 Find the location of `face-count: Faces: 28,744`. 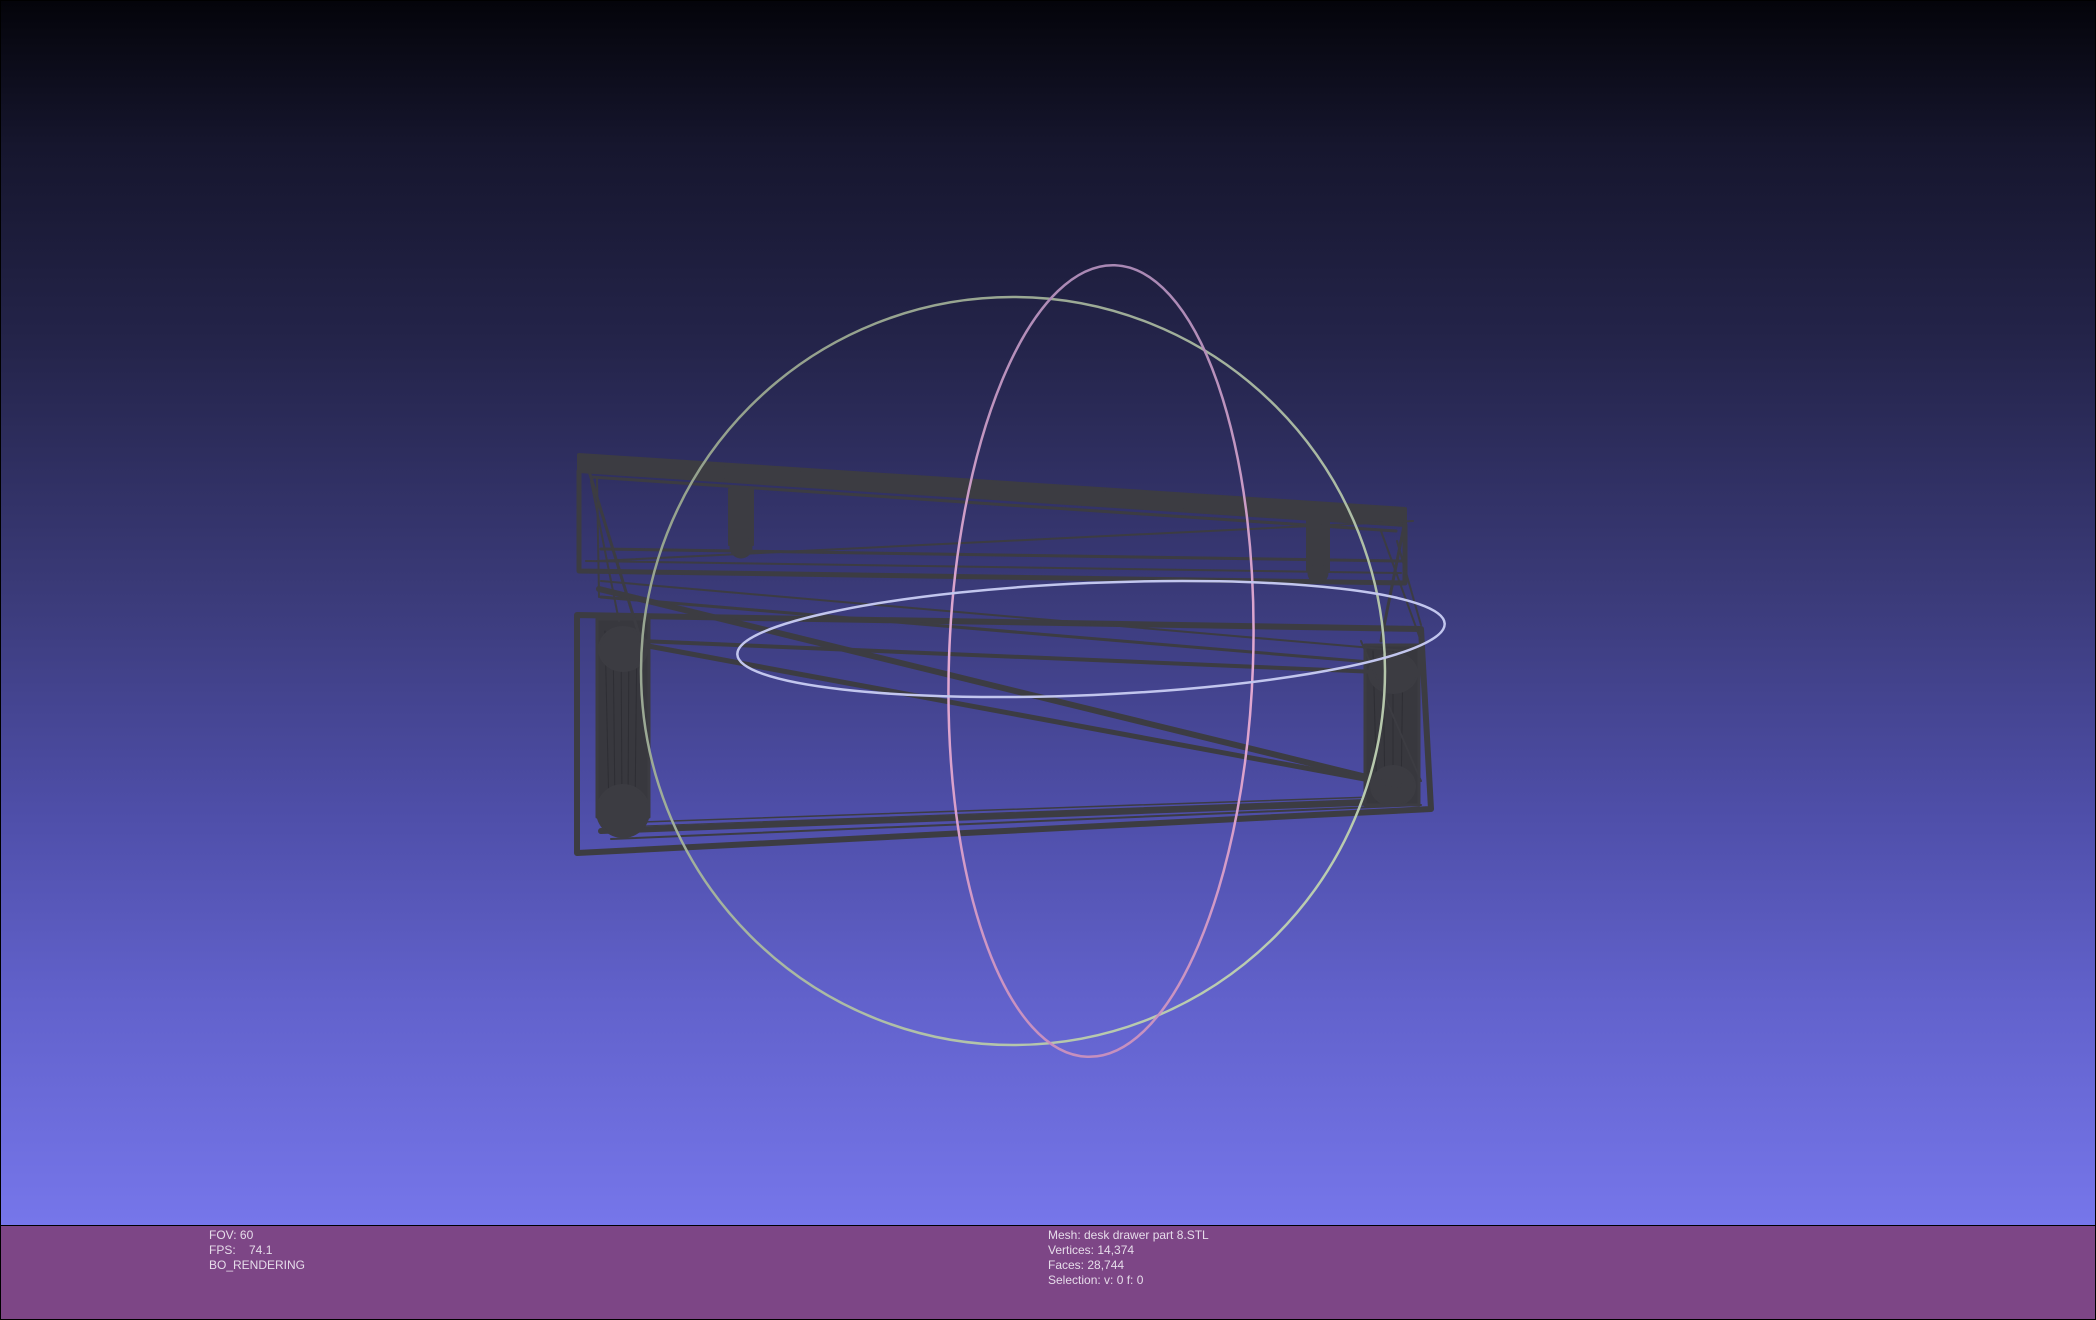

face-count: Faces: 28,744 is located at coordinates (1086, 1265).